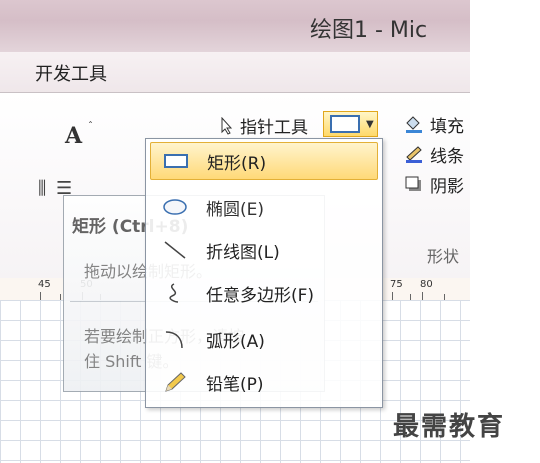 The image size is (540, 463). What do you see at coordinates (447, 186) in the screenshot?
I see `shadow-label: 阴影` at bounding box center [447, 186].